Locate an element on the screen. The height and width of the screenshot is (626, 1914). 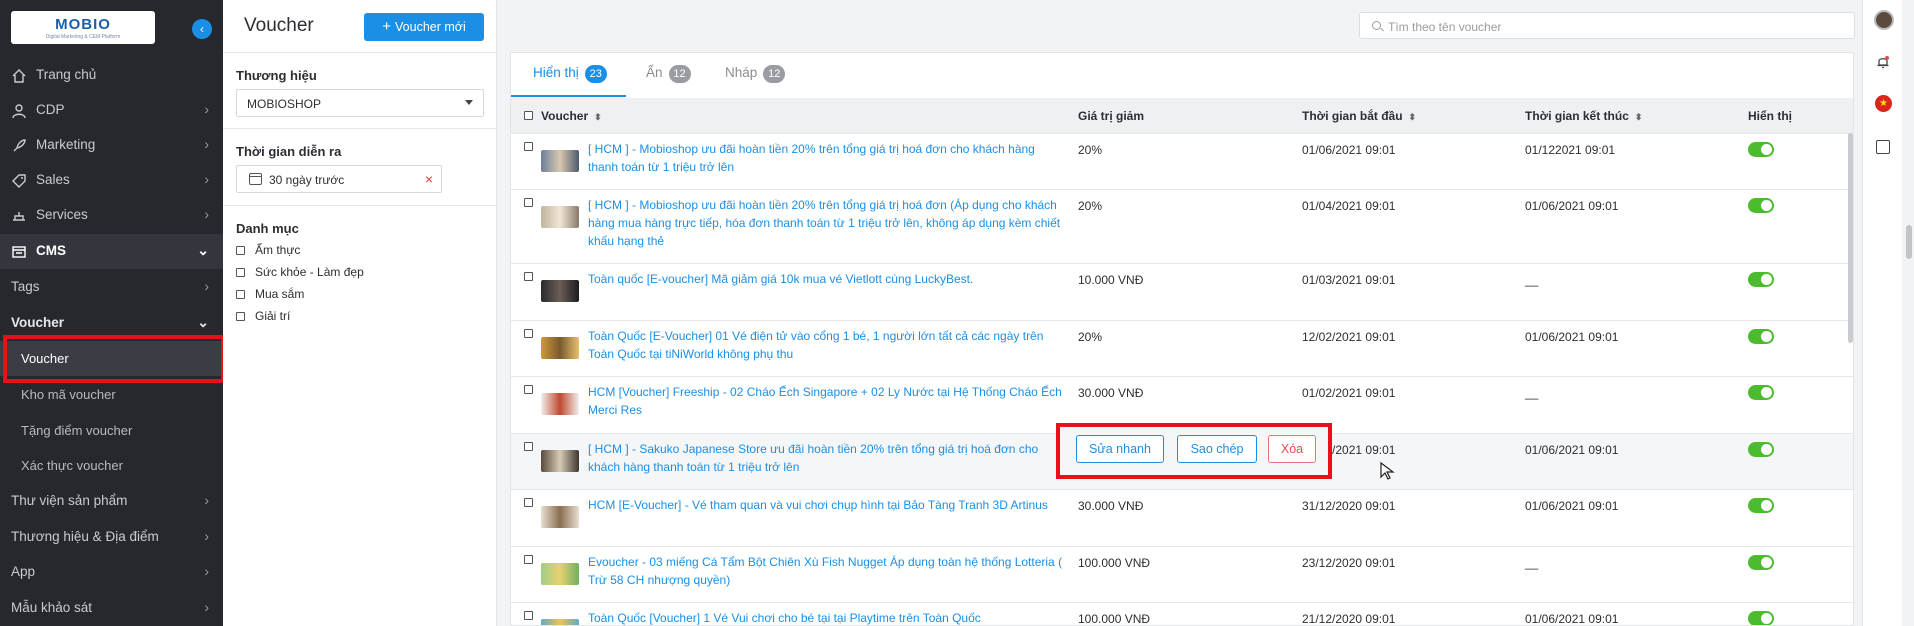
avatar is located at coordinates (1884, 20).